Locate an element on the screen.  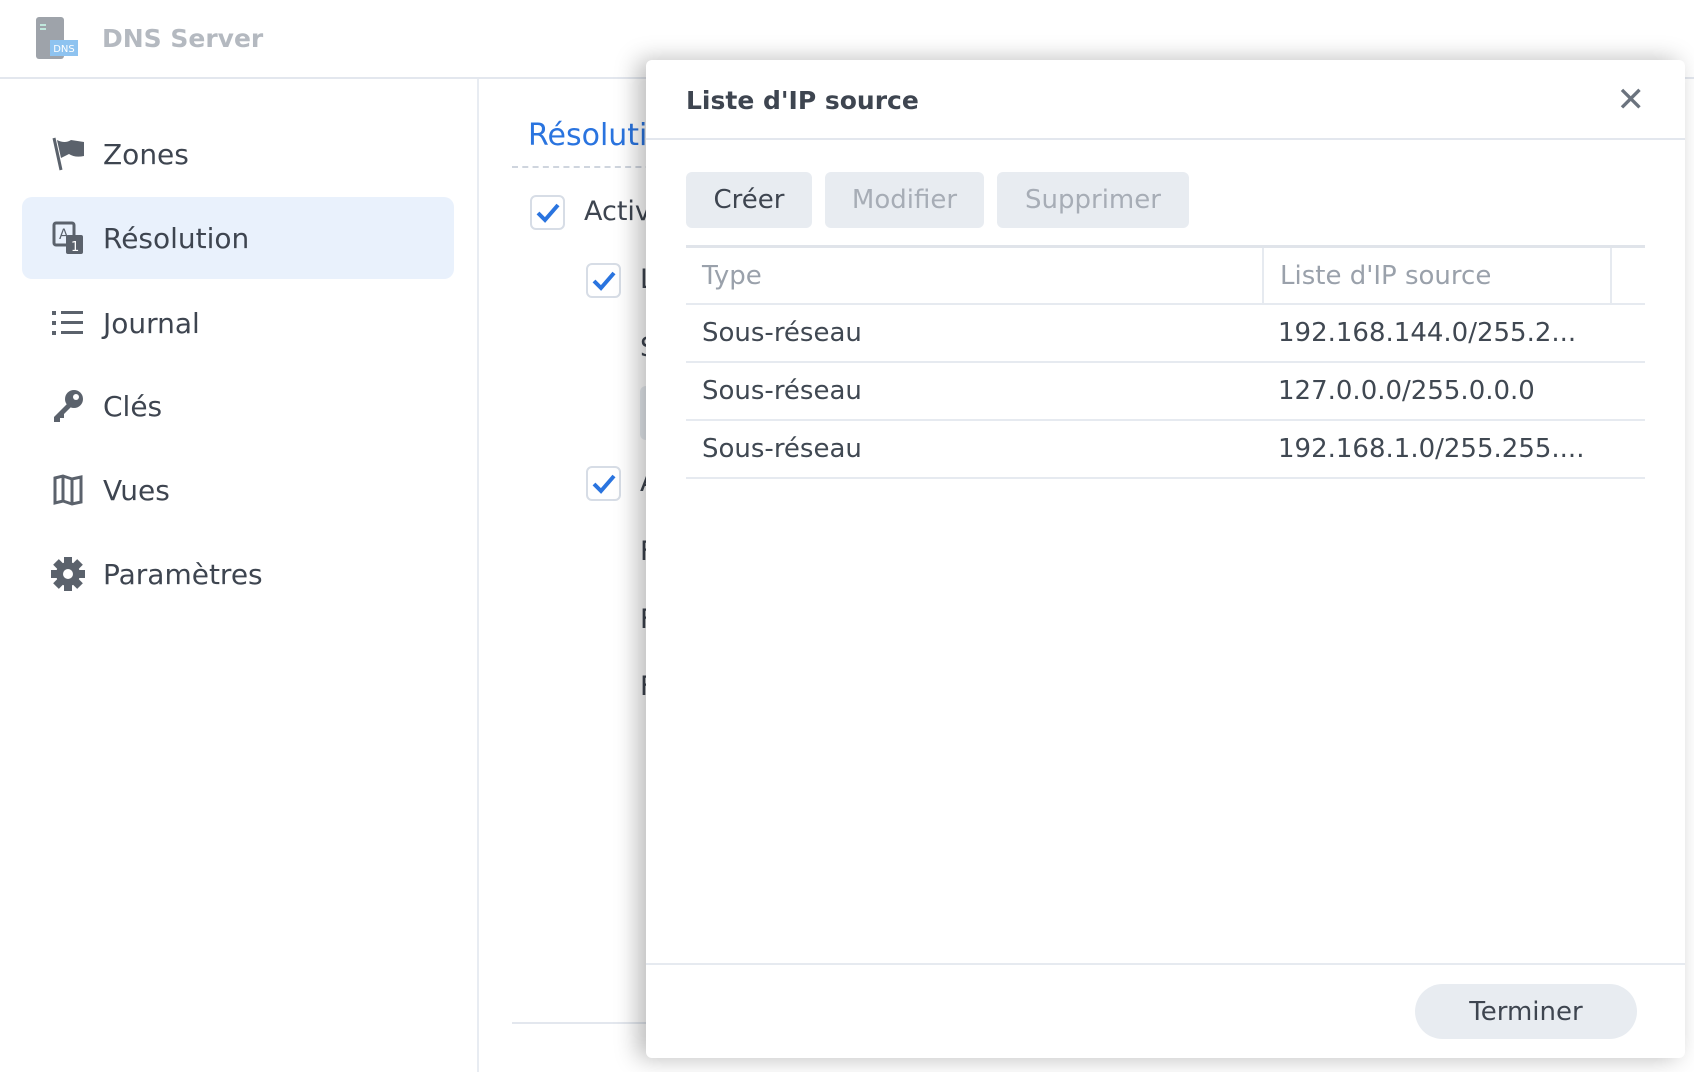
app-title: DNS Server is located at coordinates (183, 38).